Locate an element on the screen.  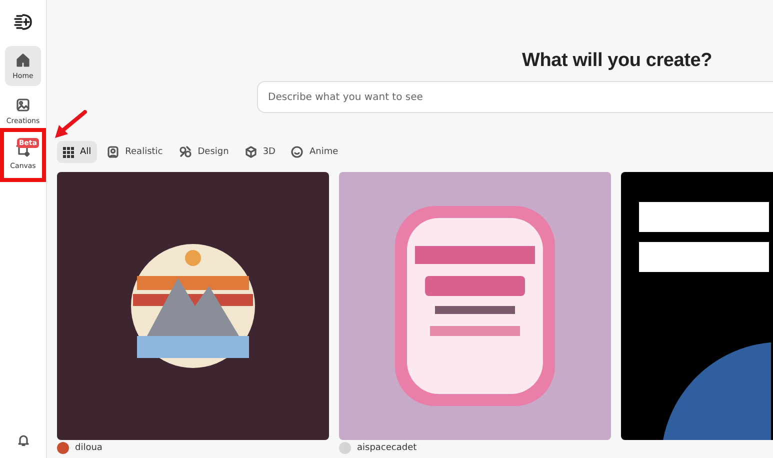
image-icon is located at coordinates (23, 105).